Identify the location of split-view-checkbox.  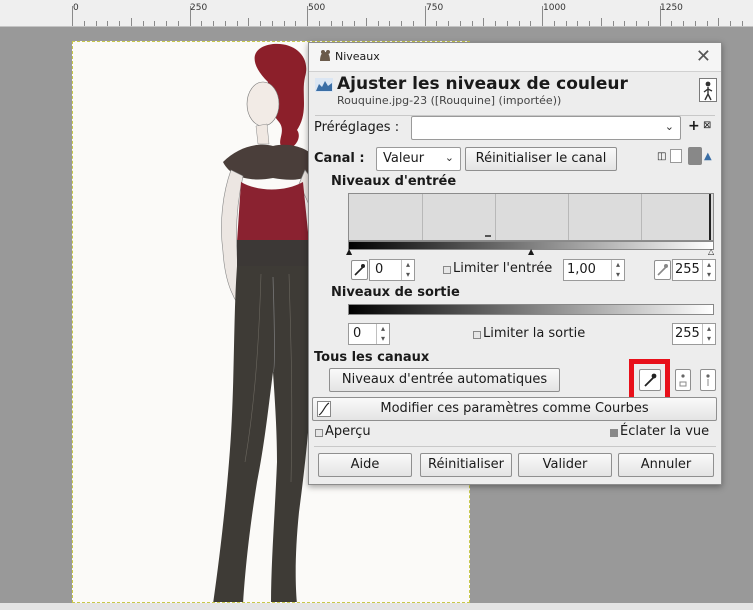
(614, 433).